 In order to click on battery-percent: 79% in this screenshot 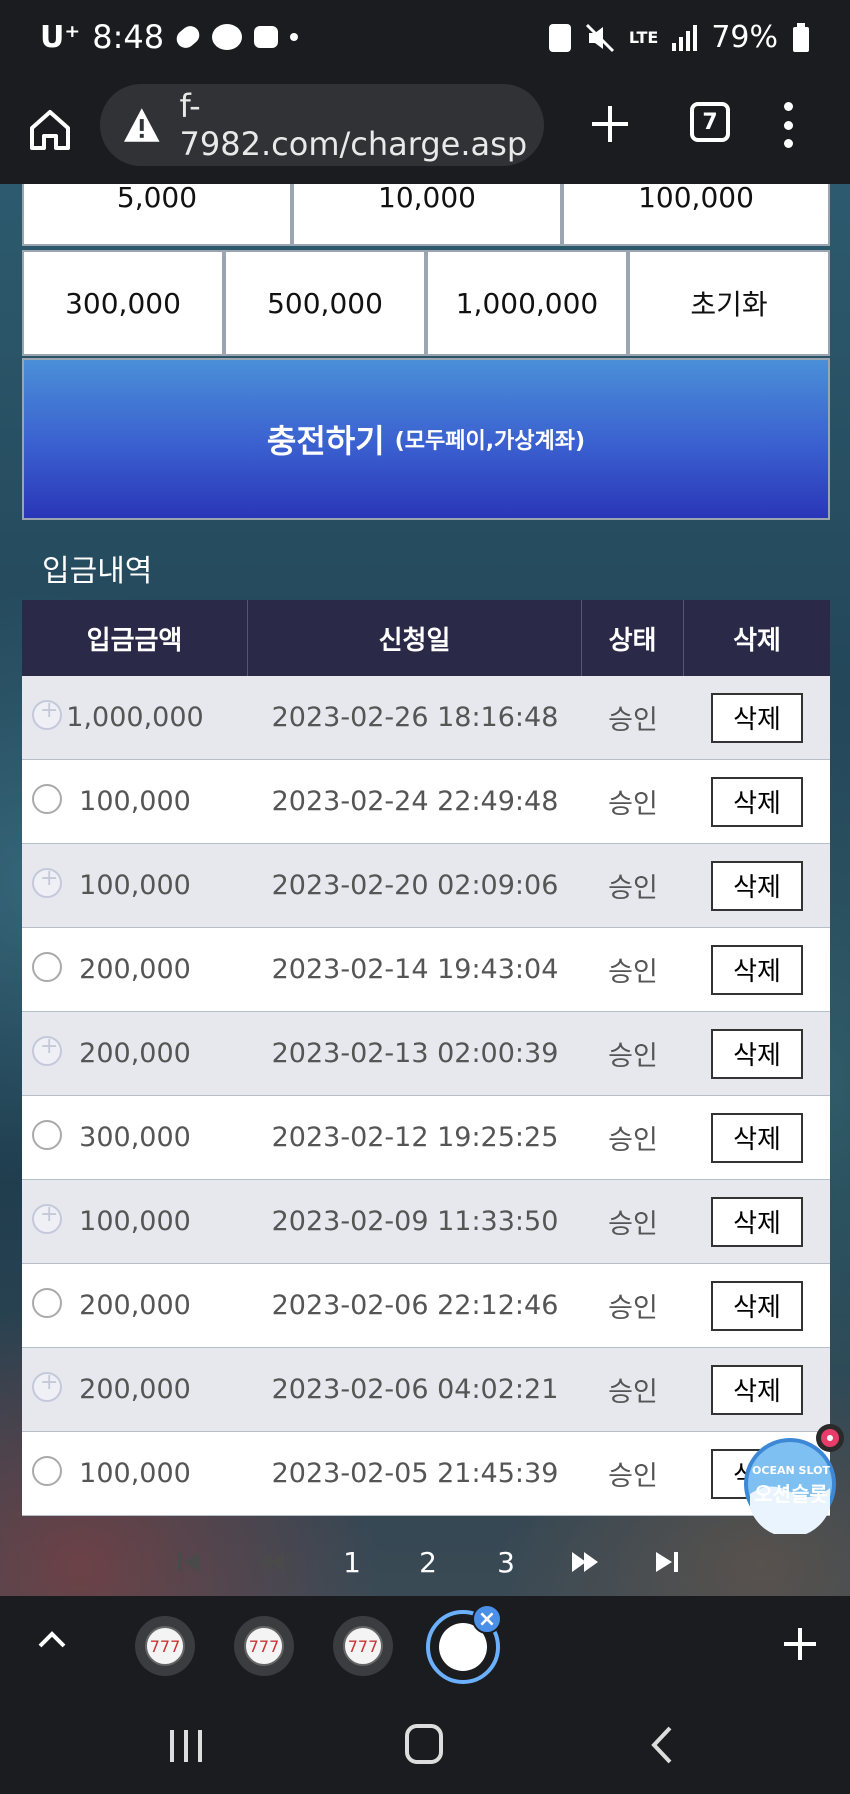, I will do `click(744, 37)`.